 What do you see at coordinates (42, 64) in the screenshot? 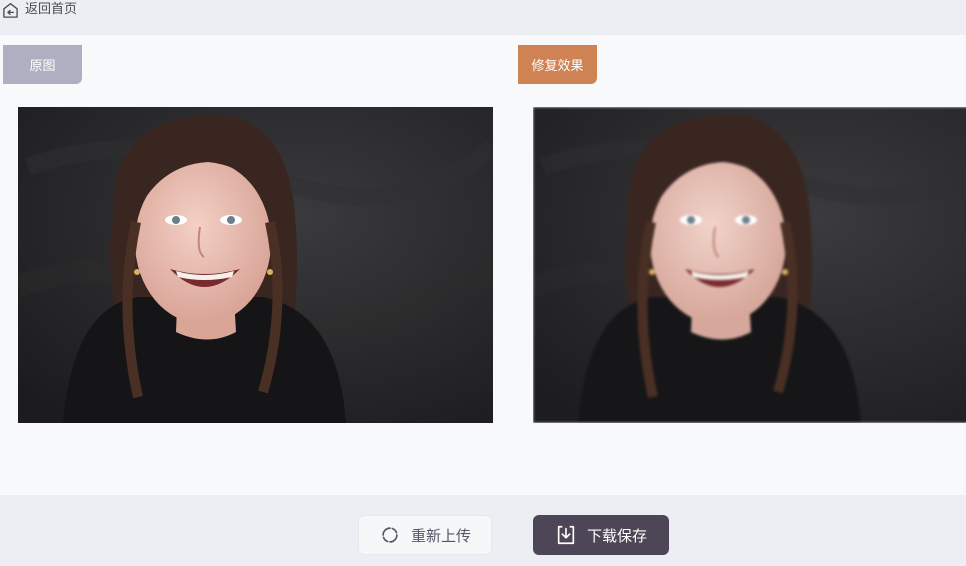
I see `original-tag: 原图` at bounding box center [42, 64].